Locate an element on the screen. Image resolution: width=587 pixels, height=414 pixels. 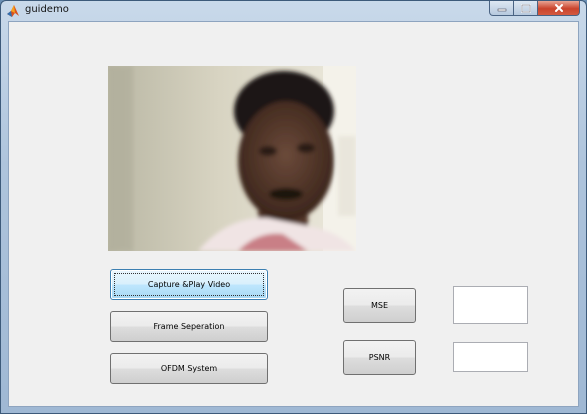
frame-seperation-button: Frame Seperation is located at coordinates (189, 326).